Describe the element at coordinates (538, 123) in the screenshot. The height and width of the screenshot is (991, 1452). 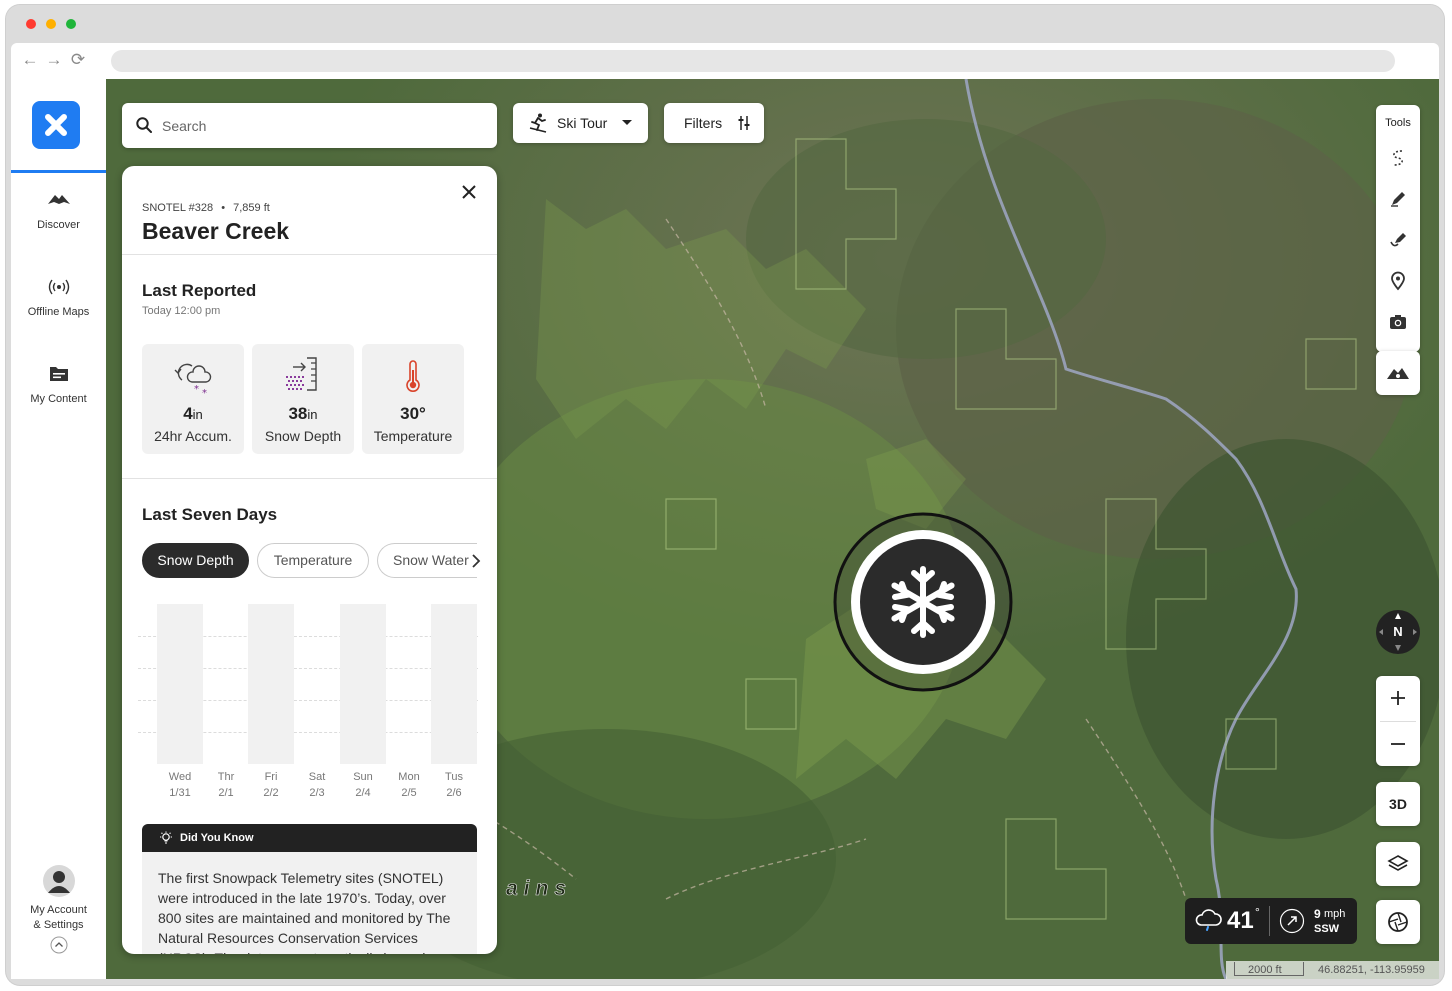
I see `skier-icon` at that location.